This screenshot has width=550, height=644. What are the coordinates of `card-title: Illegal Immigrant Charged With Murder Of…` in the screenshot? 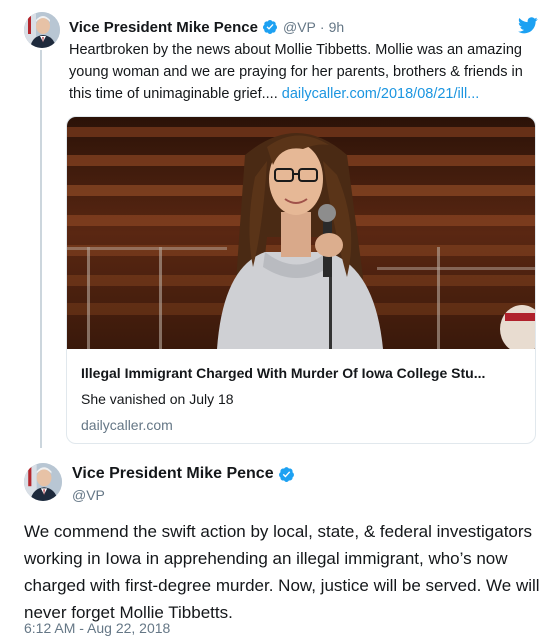 It's located at (301, 373).